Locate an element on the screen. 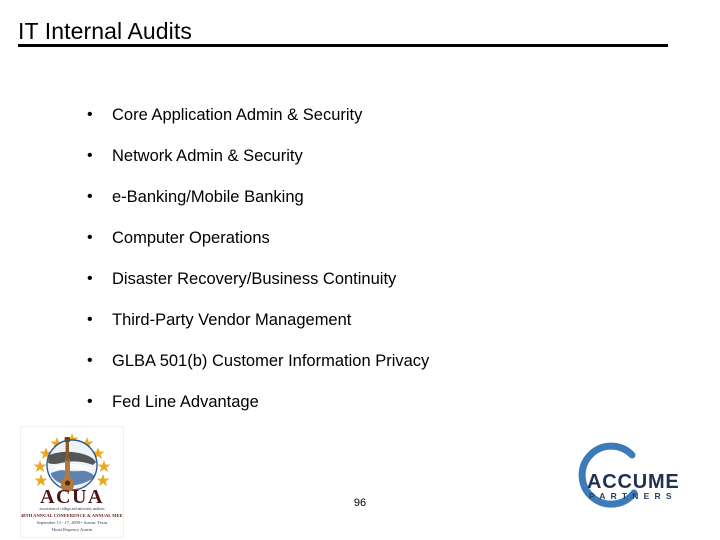  title-block: IT Internal Audits is located at coordinates (344, 35).